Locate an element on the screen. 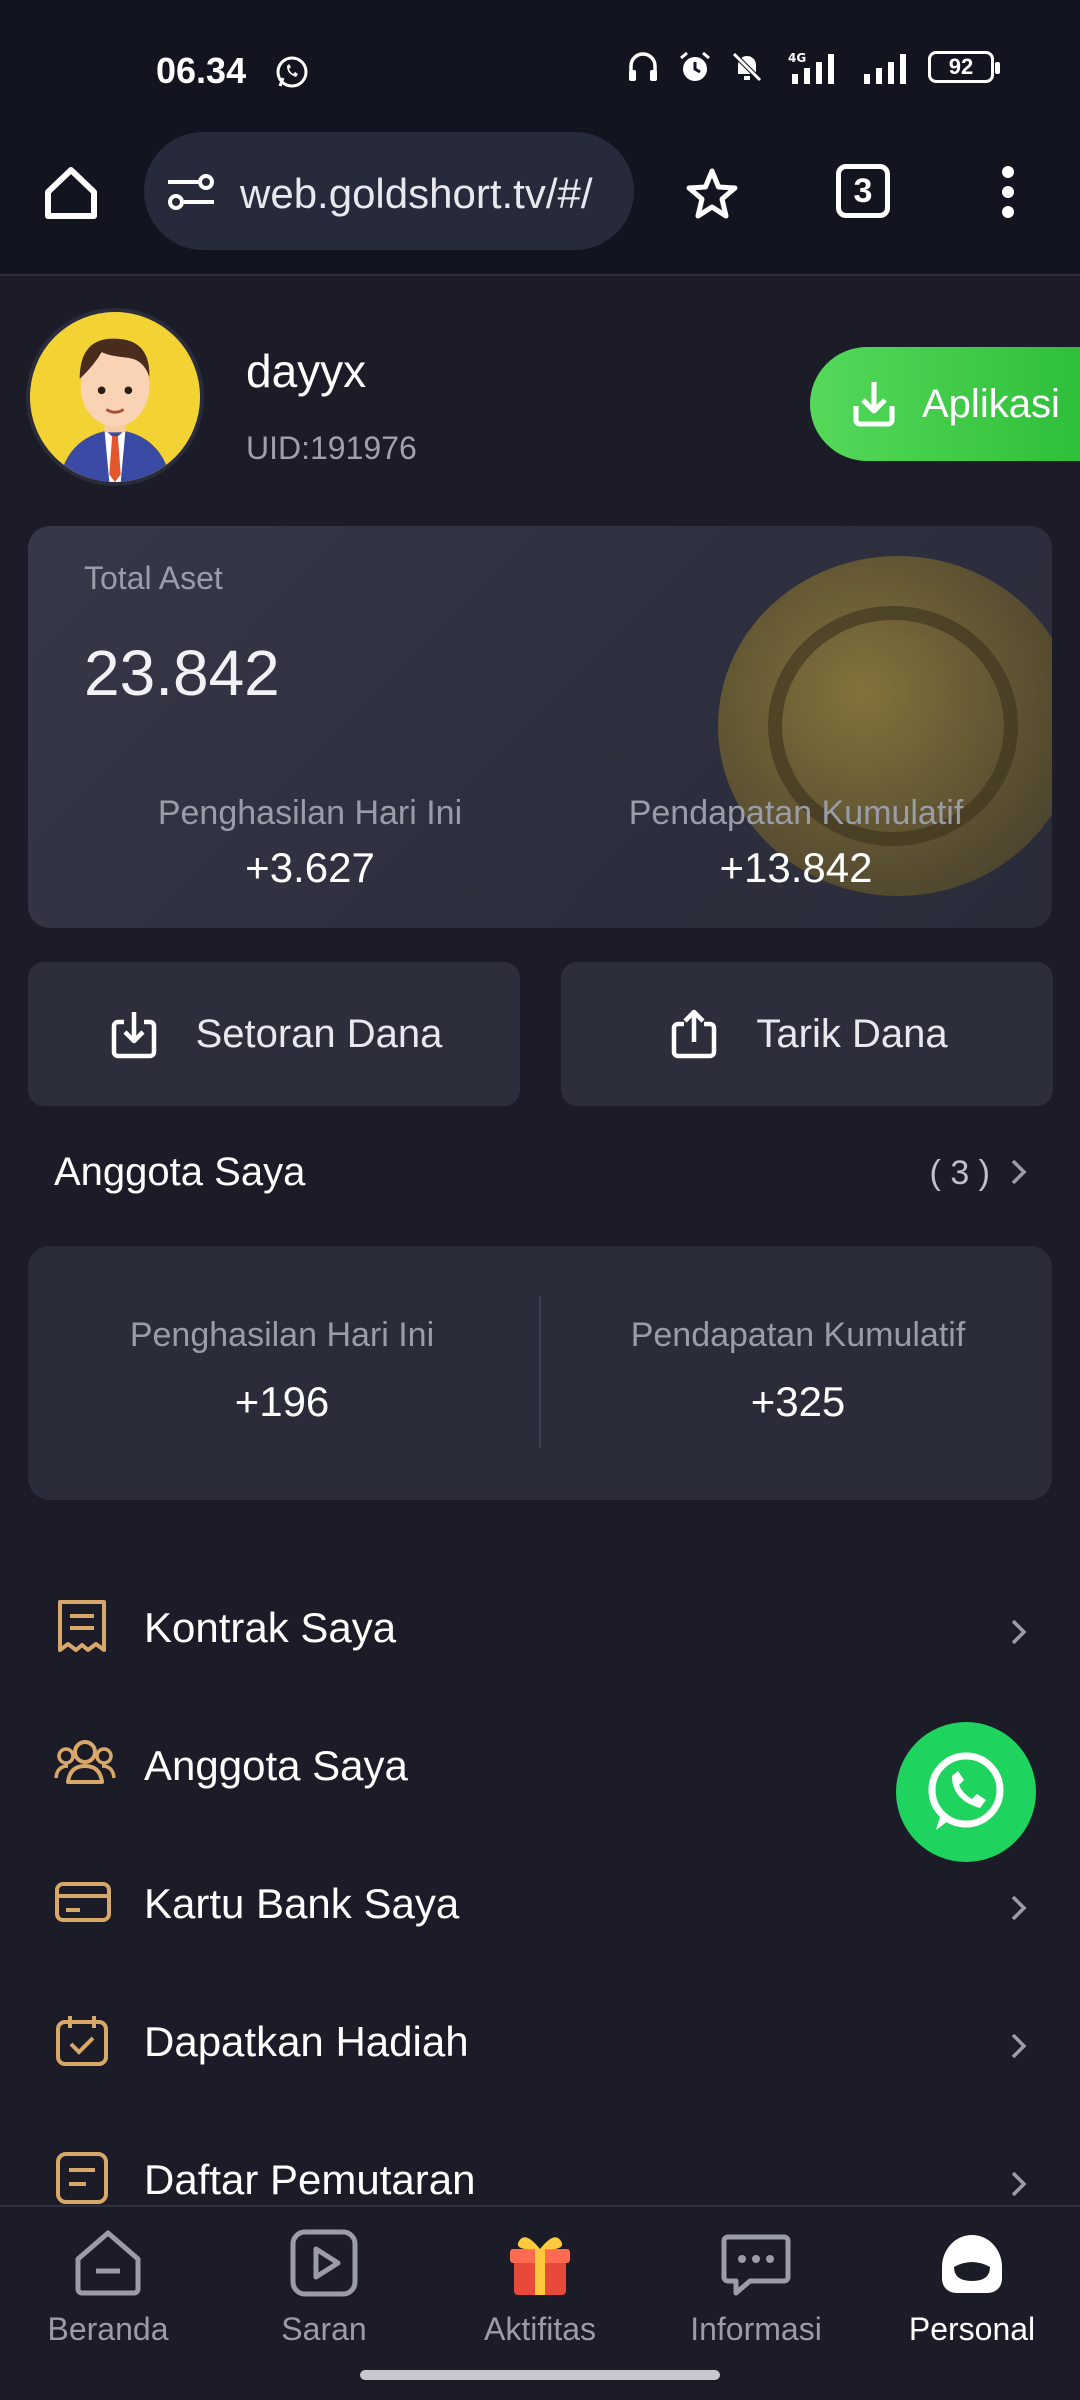  chat-icon is located at coordinates (756, 2265).